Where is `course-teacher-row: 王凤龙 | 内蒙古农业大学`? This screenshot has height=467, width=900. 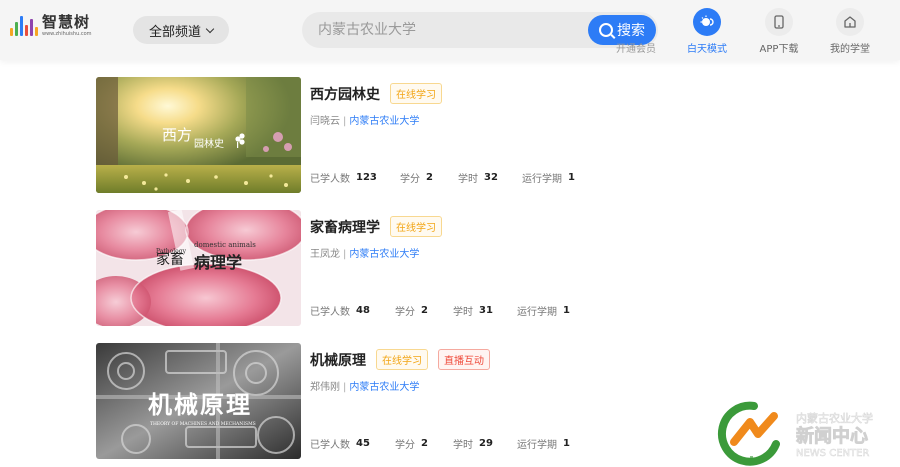
course-teacher-row: 王凤龙 | 内蒙古农业大学 is located at coordinates (364, 252).